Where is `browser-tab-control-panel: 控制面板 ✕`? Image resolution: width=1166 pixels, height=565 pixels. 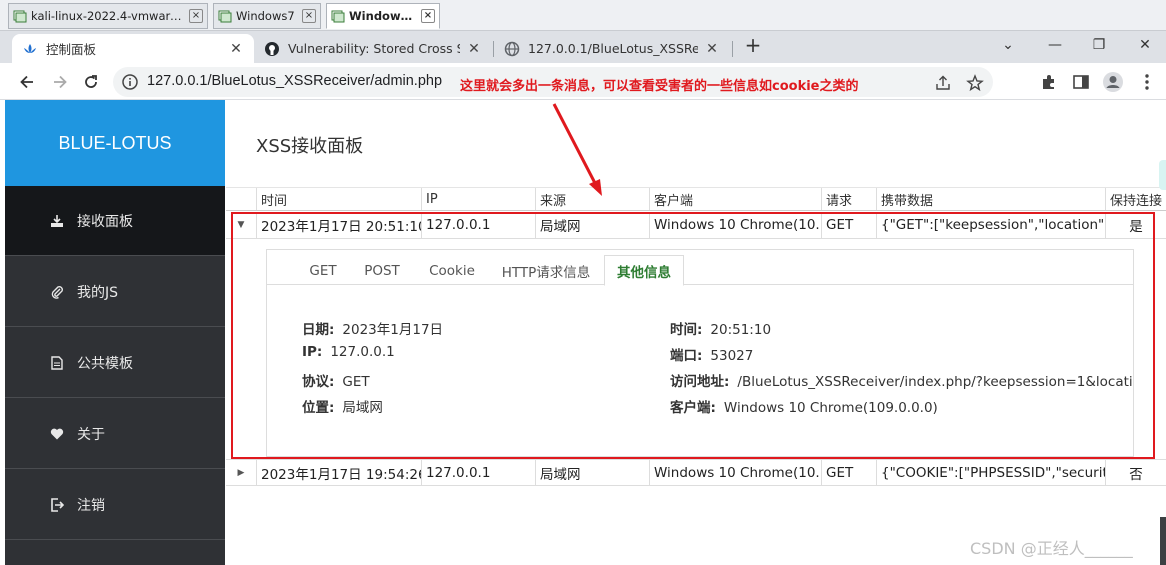
browser-tab-control-panel: 控制面板 ✕ is located at coordinates (133, 48).